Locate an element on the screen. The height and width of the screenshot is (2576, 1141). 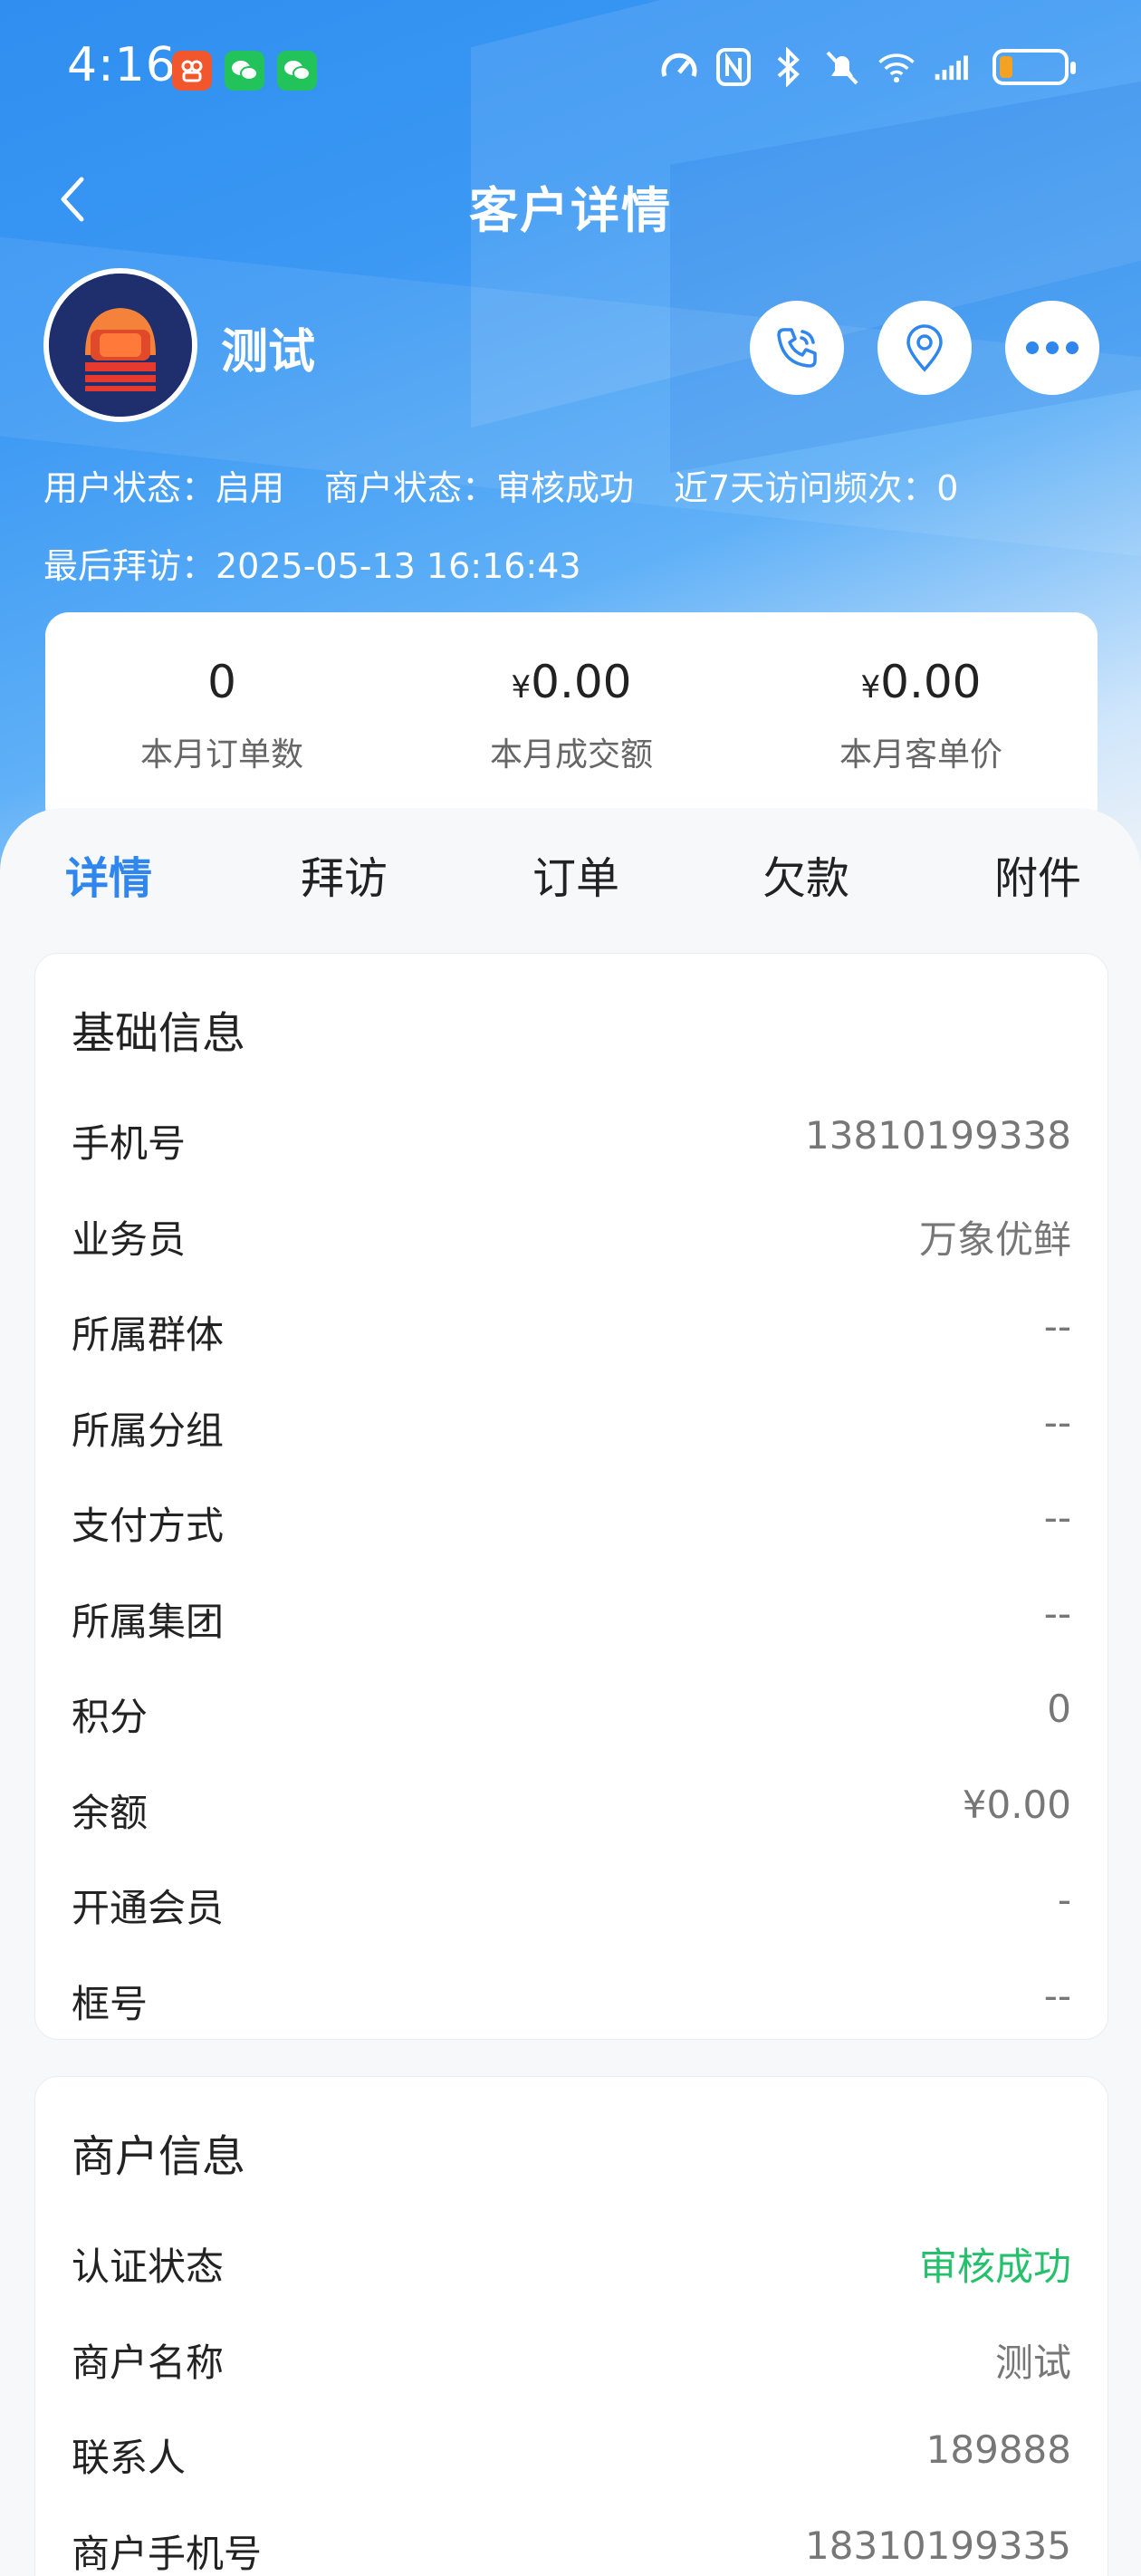
info-row-salesman: 业务员 万象优鲜 is located at coordinates (571, 1239).